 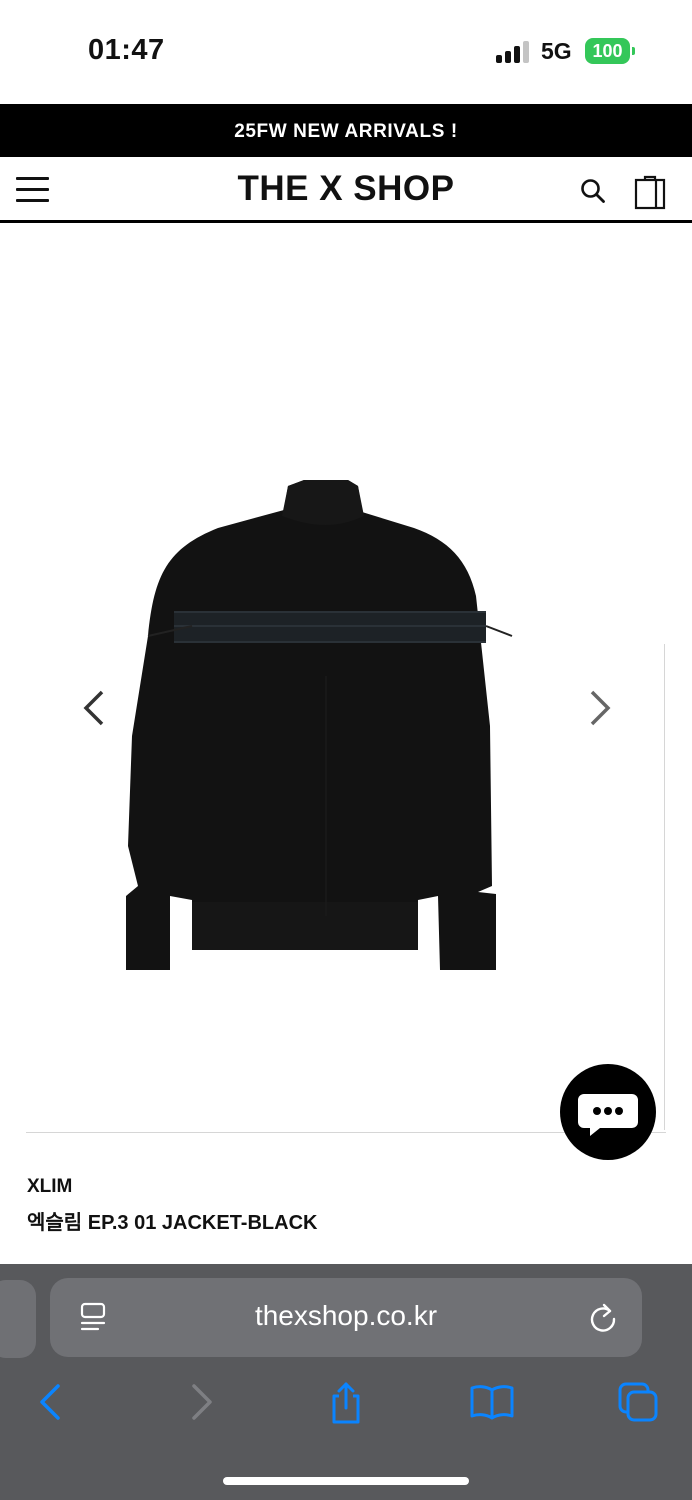 What do you see at coordinates (610, 51) in the screenshot?
I see `battery-indicator: 100` at bounding box center [610, 51].